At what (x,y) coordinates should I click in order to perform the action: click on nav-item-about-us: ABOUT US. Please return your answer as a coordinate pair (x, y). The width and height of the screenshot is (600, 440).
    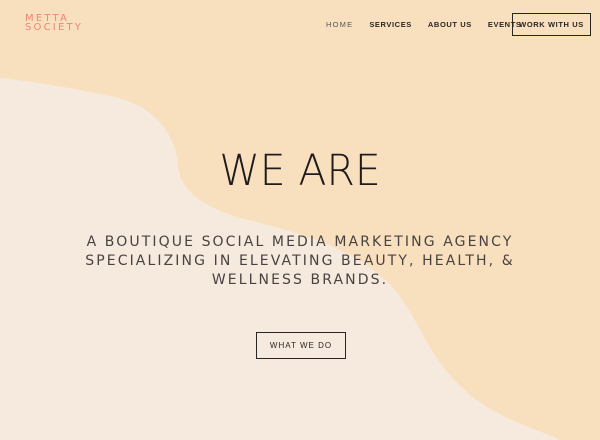
    Looking at the image, I should click on (450, 24).